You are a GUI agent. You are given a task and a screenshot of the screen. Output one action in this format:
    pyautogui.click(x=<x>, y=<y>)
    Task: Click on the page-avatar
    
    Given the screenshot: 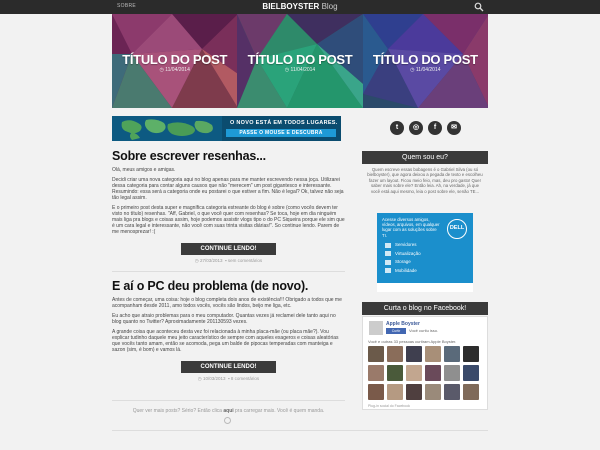 What is the action you would take?
    pyautogui.click(x=376, y=328)
    